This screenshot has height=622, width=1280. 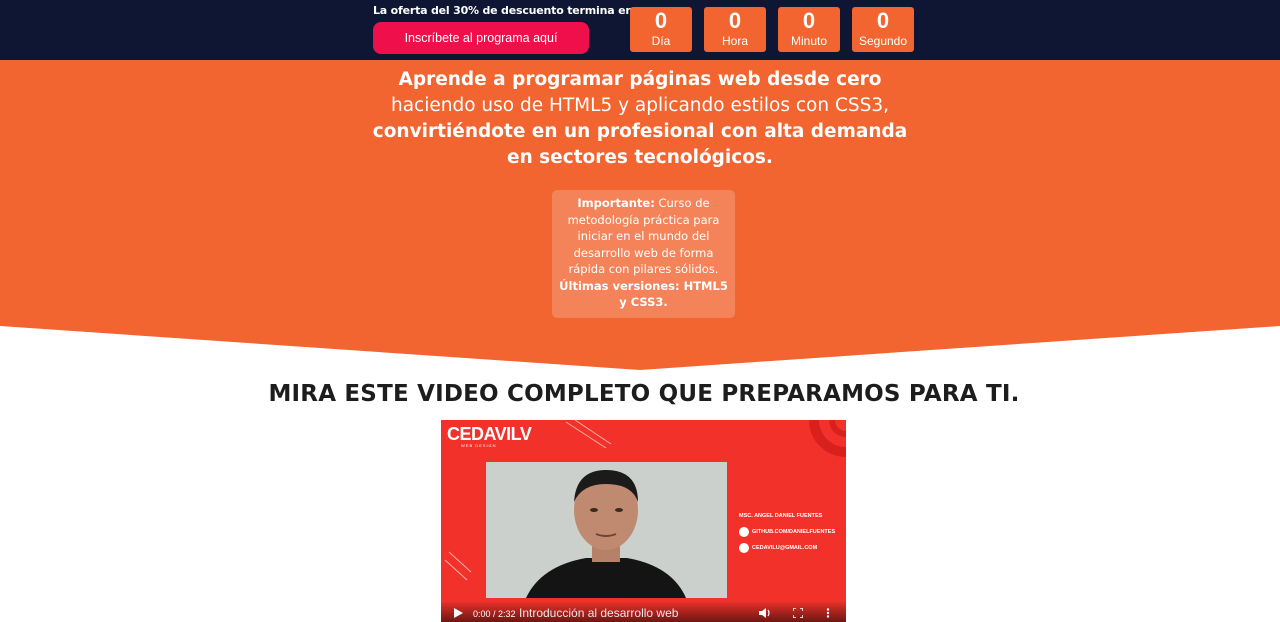 What do you see at coordinates (809, 20) in the screenshot?
I see `countdown-minutes-value: 0` at bounding box center [809, 20].